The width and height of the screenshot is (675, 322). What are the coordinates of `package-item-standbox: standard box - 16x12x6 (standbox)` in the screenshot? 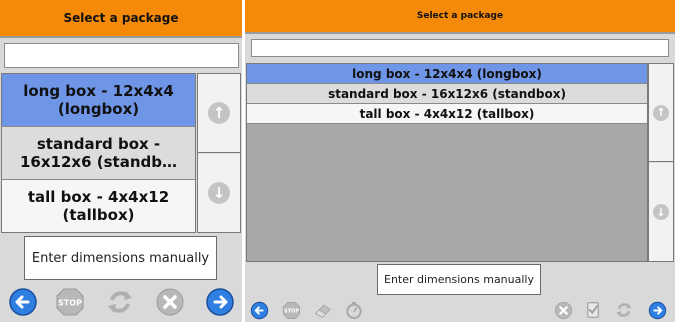 It's located at (447, 94).